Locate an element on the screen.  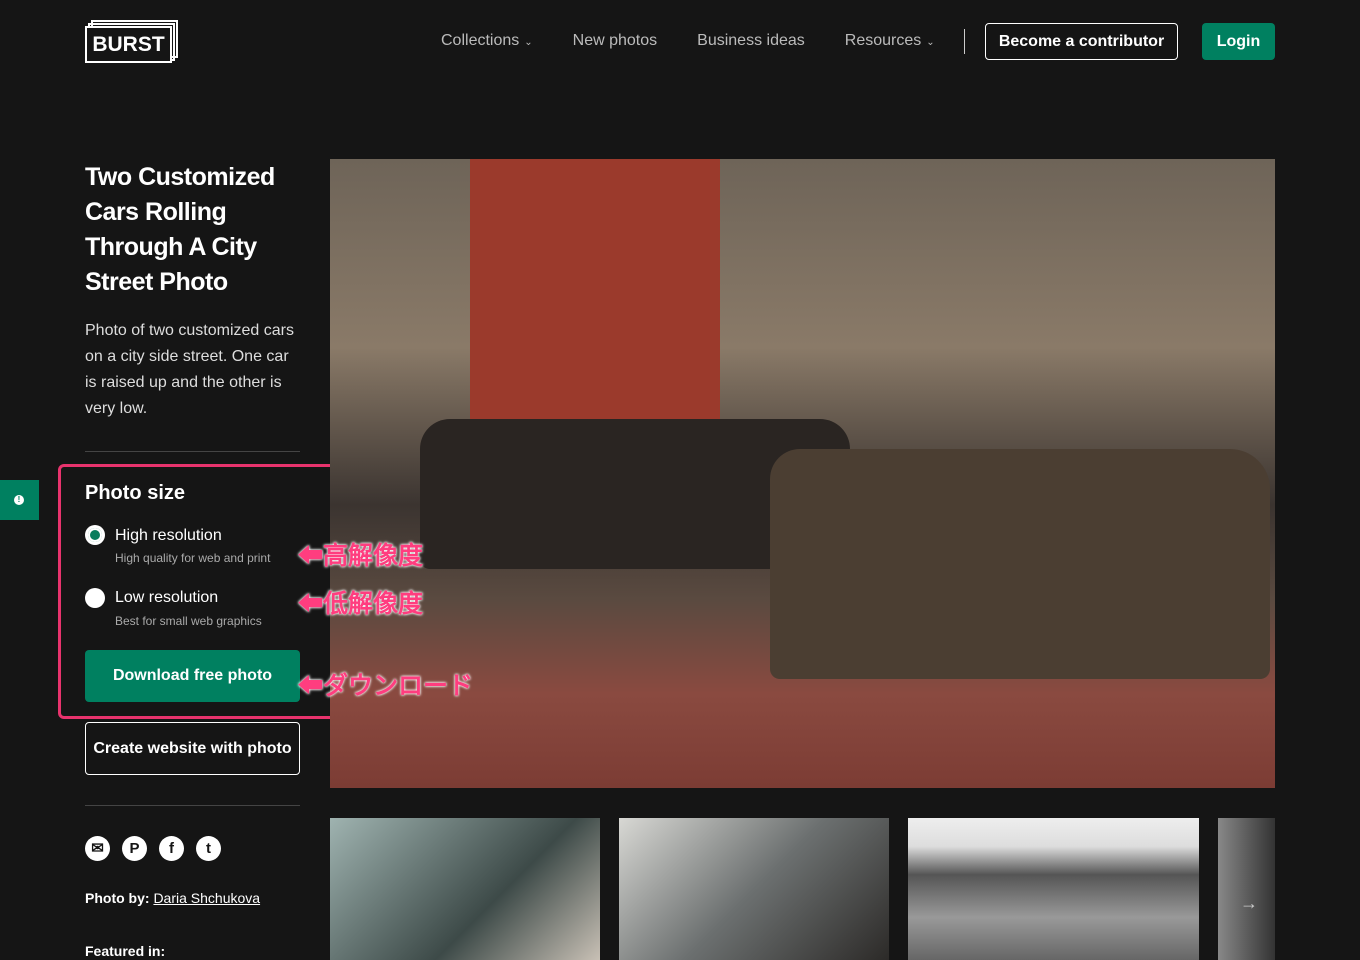
nav-business-ideas: Business ideas is located at coordinates (751, 41).